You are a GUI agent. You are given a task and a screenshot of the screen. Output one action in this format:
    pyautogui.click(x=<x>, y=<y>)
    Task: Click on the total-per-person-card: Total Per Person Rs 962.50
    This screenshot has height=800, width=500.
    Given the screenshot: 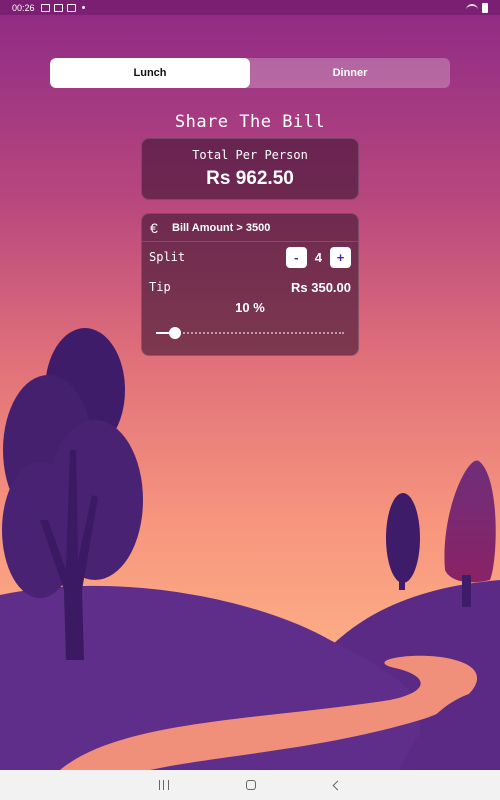 What is the action you would take?
    pyautogui.click(x=250, y=169)
    